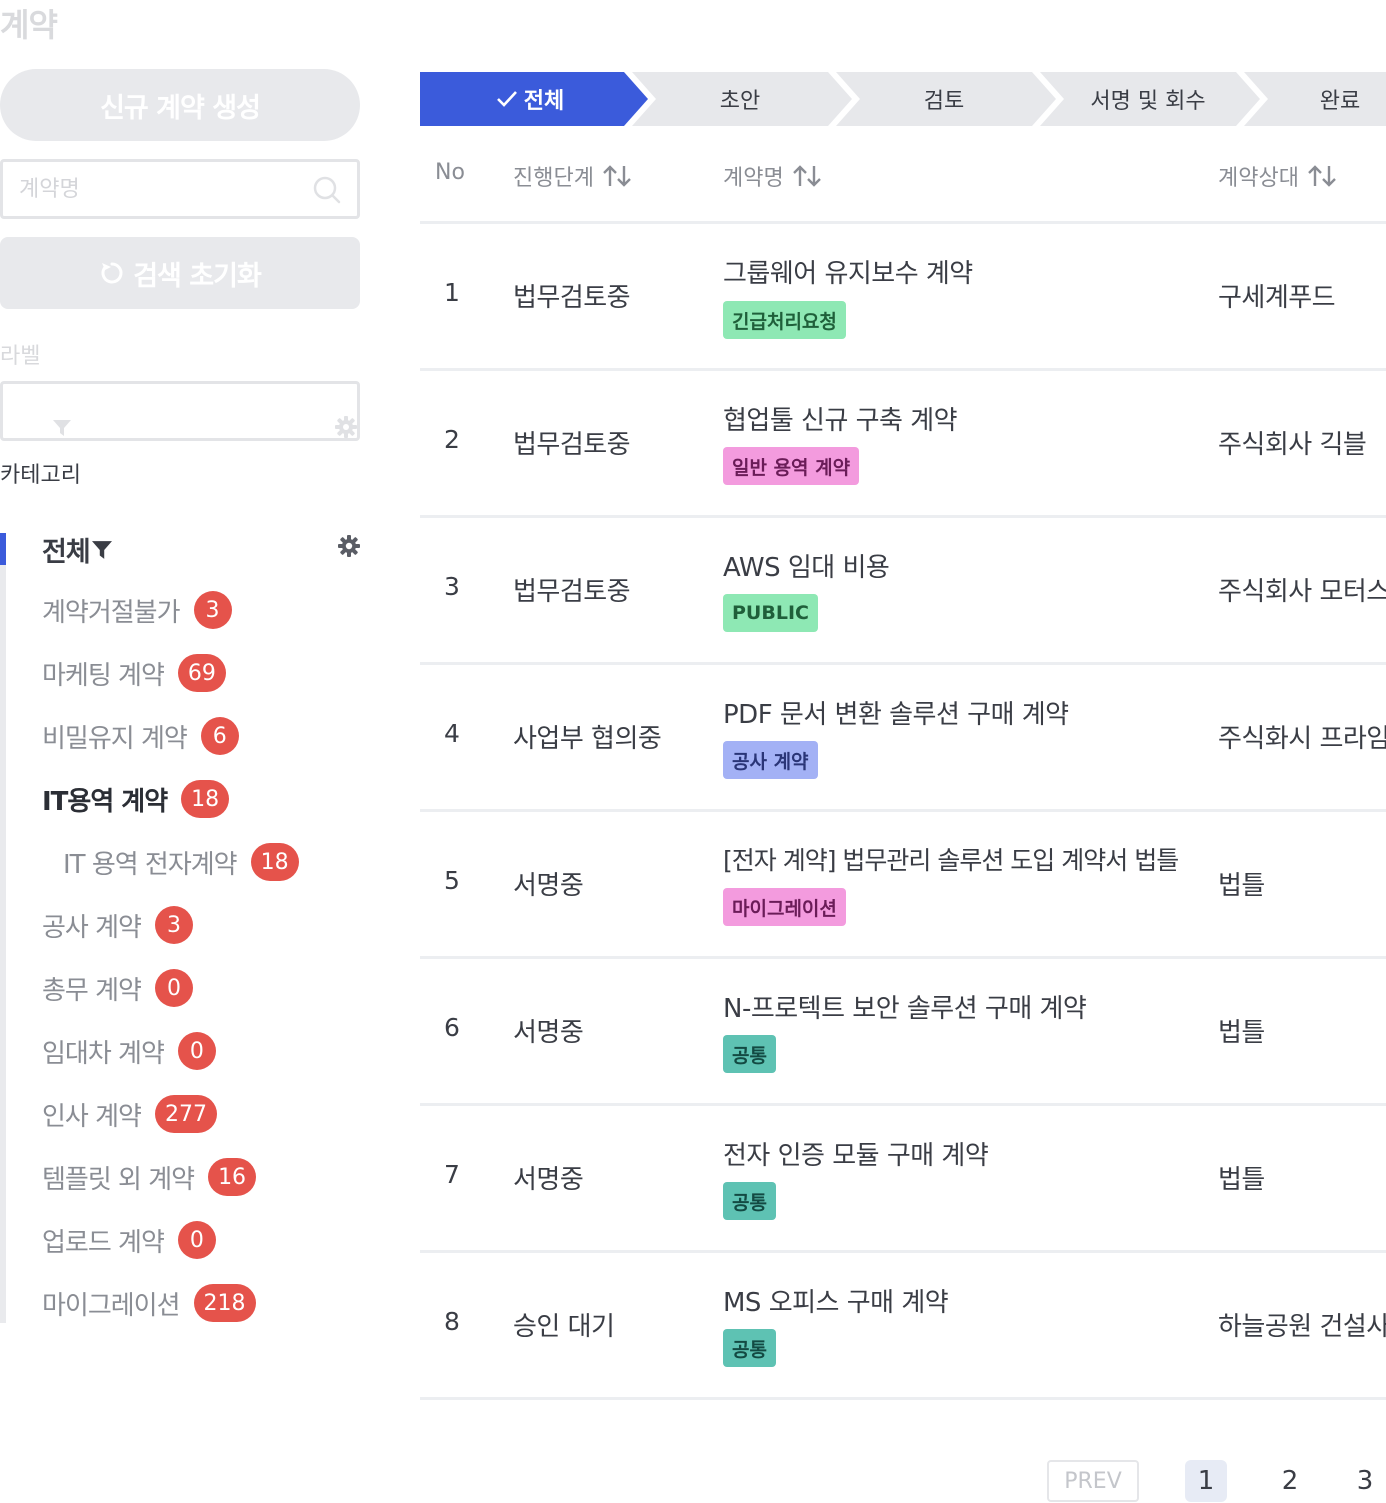  What do you see at coordinates (181, 862) in the screenshot?
I see `category-item: IT 용역 전자계약 18` at bounding box center [181, 862].